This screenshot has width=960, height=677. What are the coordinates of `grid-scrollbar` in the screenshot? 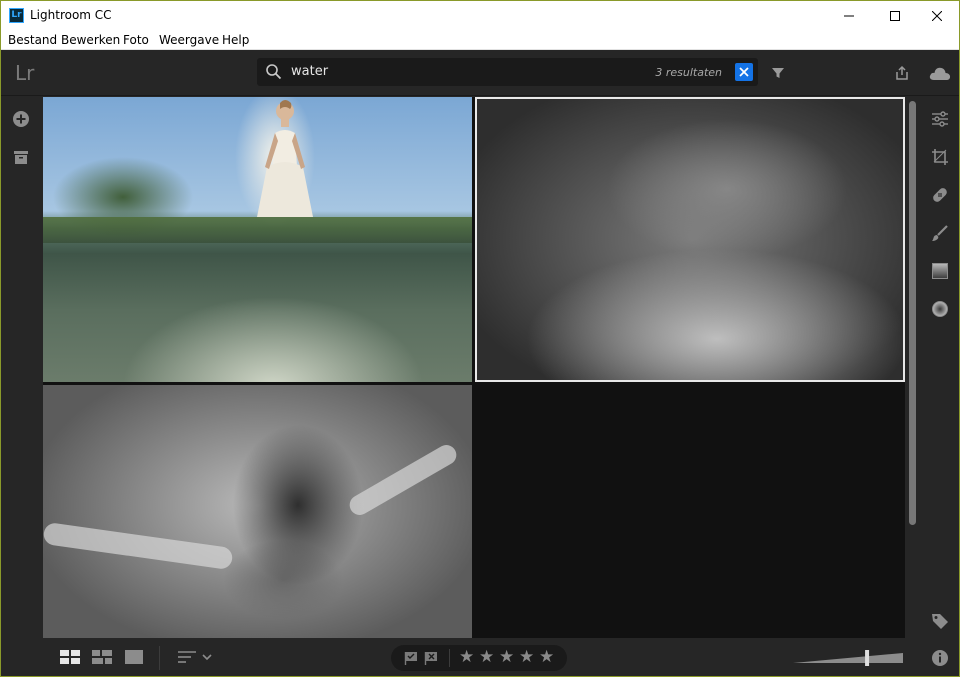 It's located at (912, 367).